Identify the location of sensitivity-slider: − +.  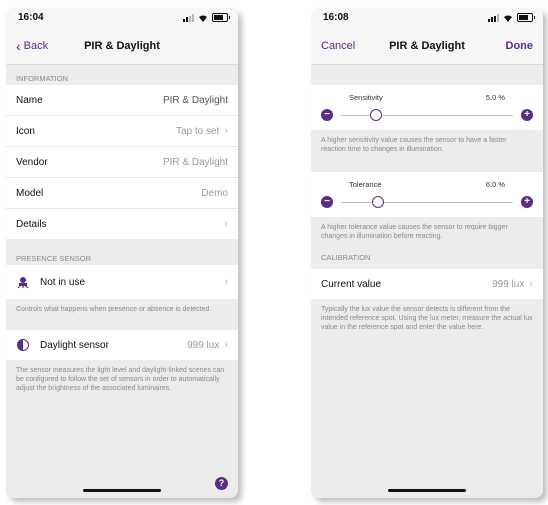
(427, 115).